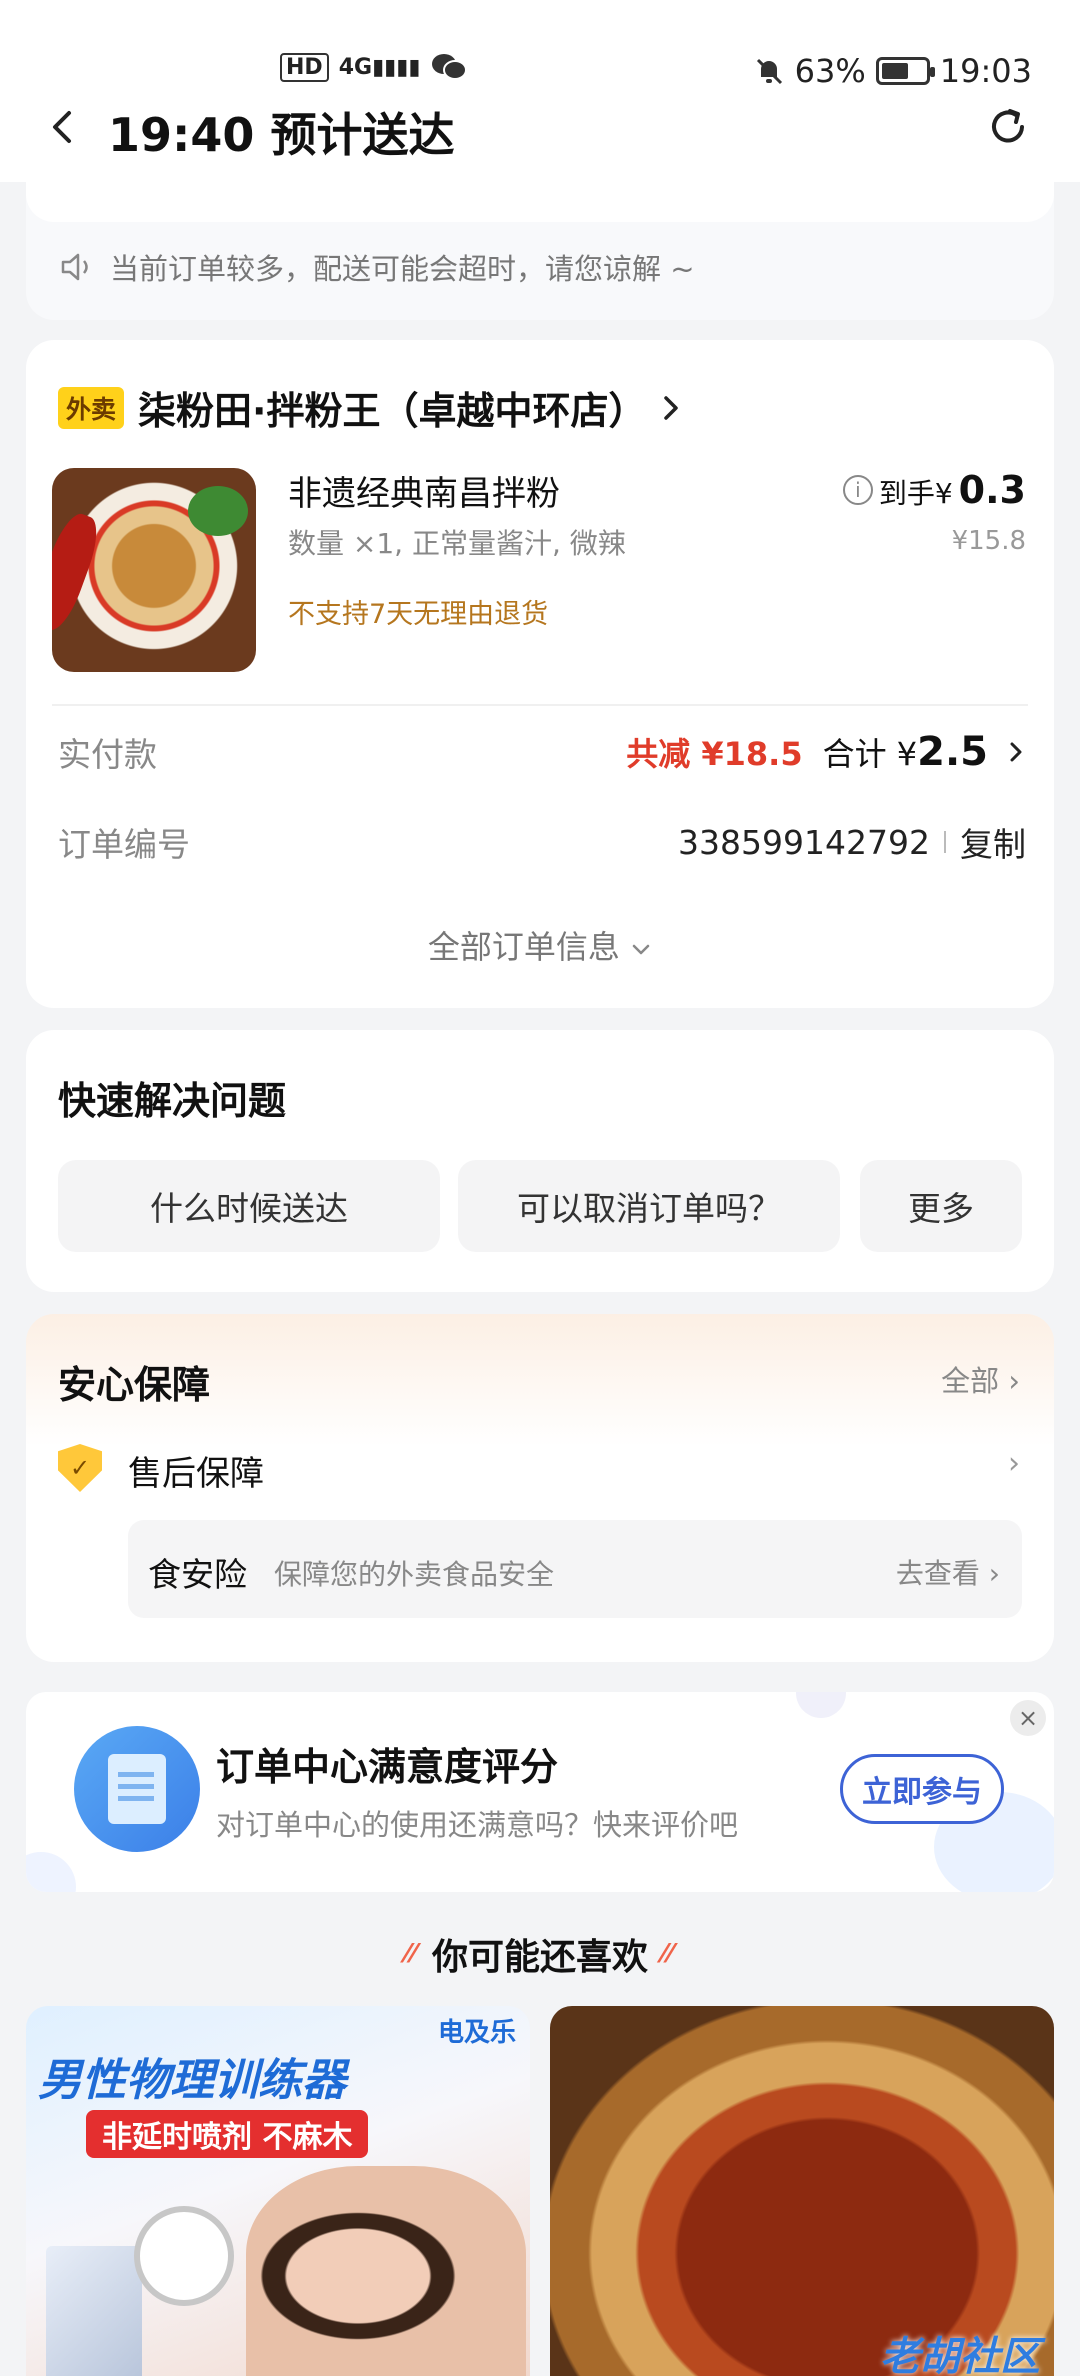  I want to click on refresh-icon, so click(1008, 127).